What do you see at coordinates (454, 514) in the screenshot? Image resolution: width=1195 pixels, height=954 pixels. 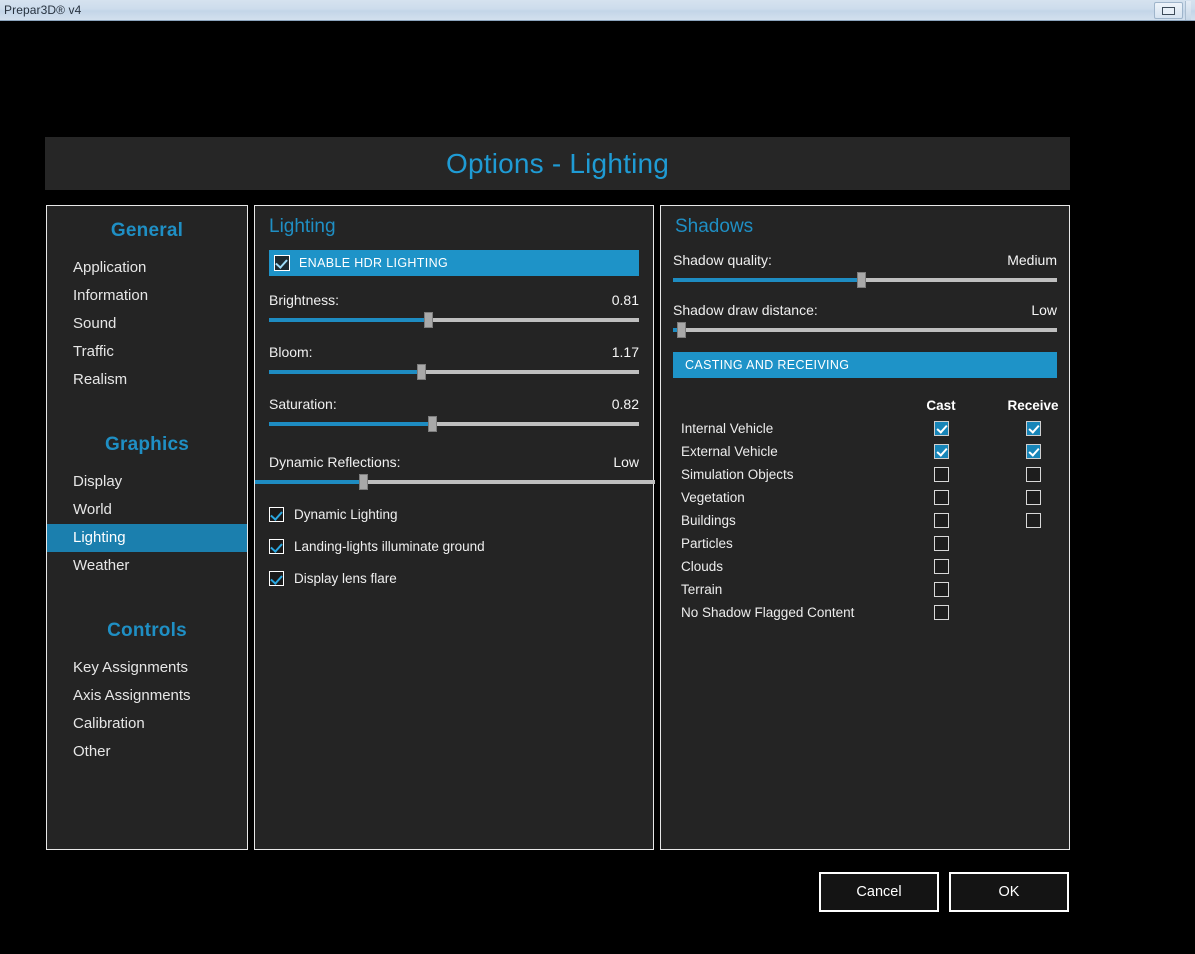 I see `dynamic-lighting-row: Dynamic Lighting` at bounding box center [454, 514].